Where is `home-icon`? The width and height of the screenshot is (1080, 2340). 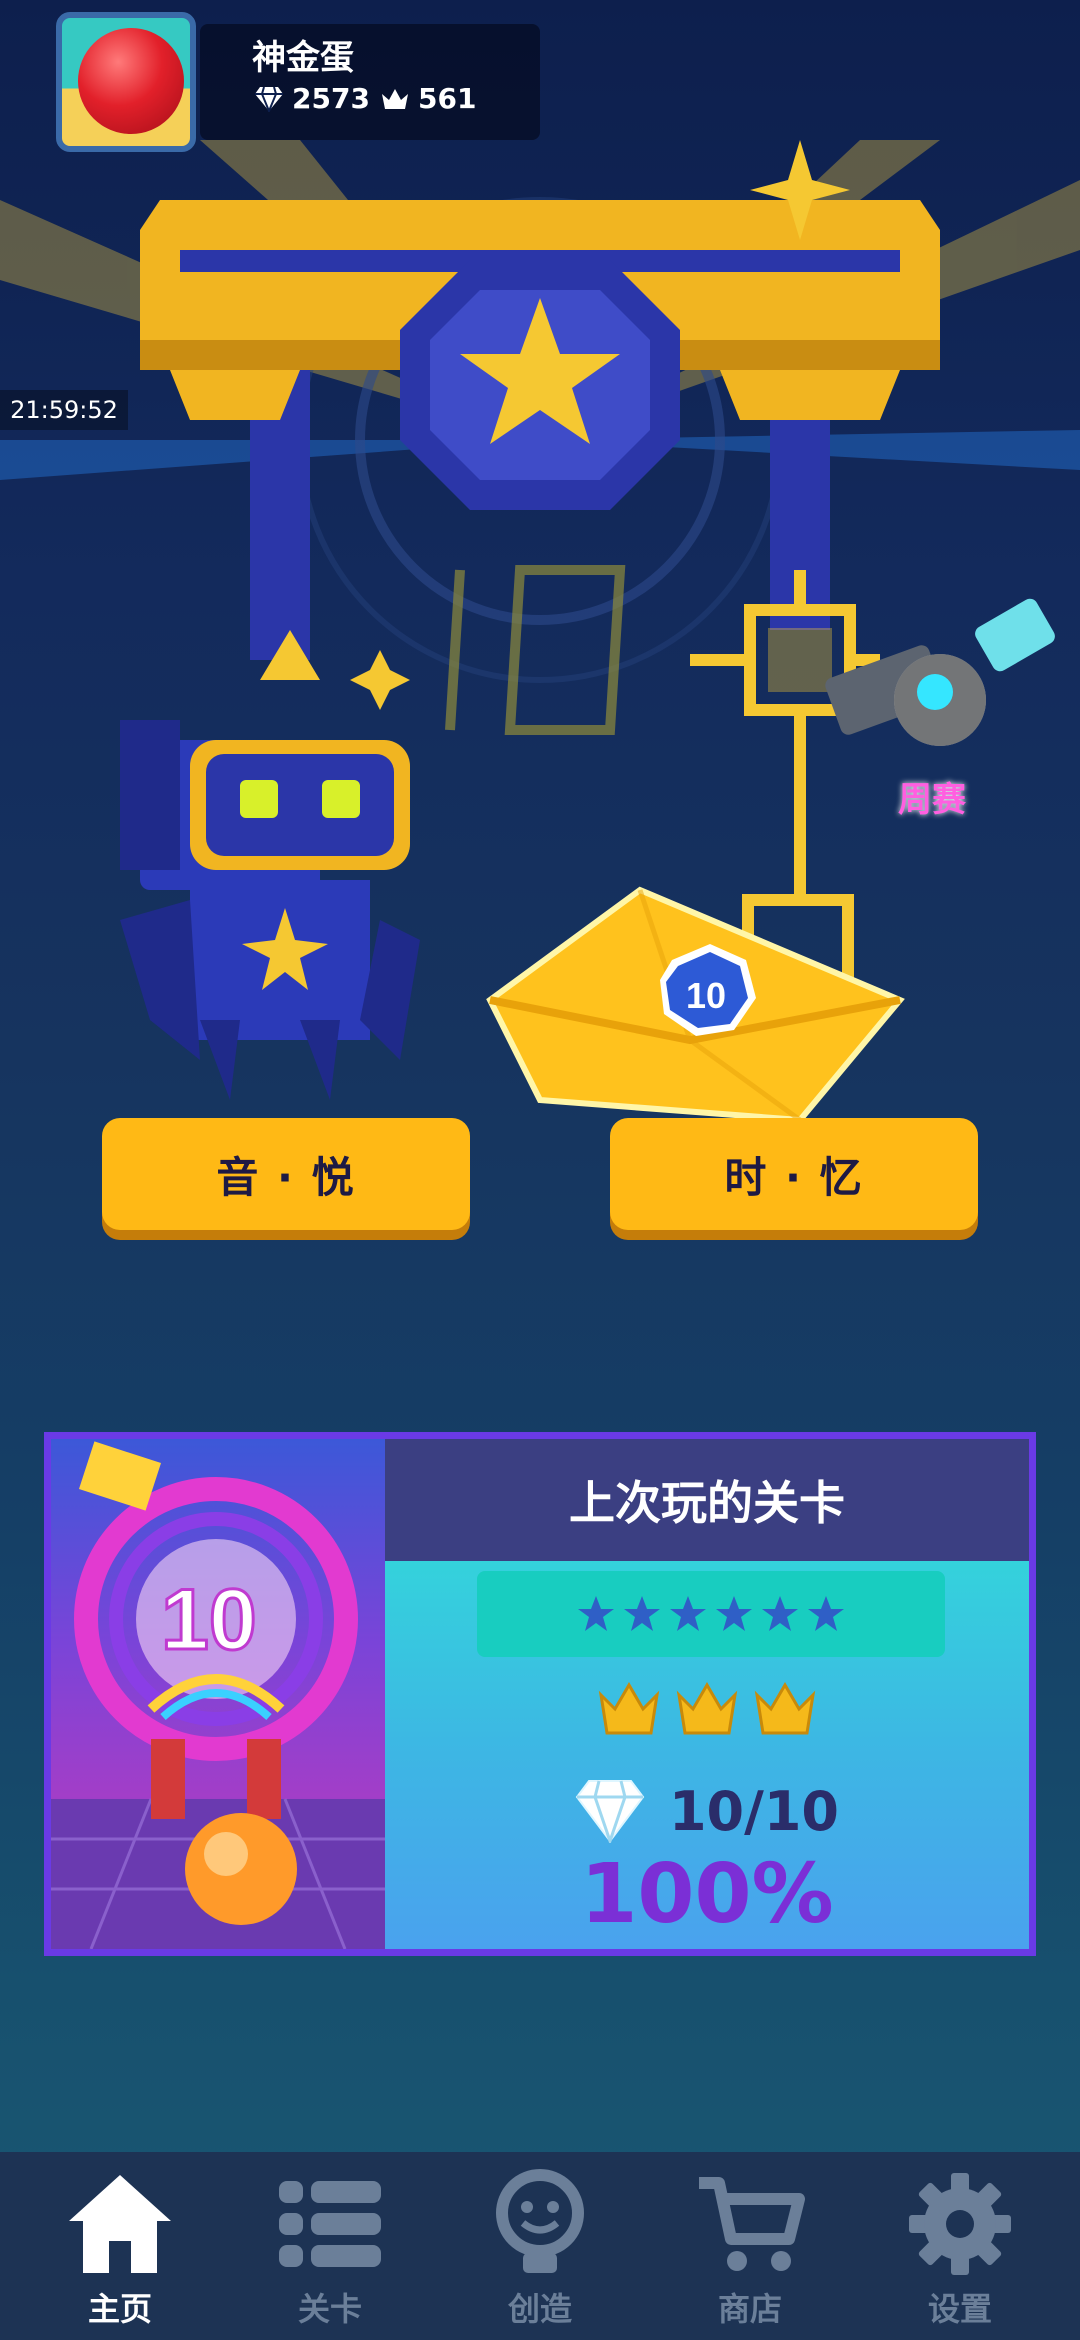
home-icon is located at coordinates (120, 2224).